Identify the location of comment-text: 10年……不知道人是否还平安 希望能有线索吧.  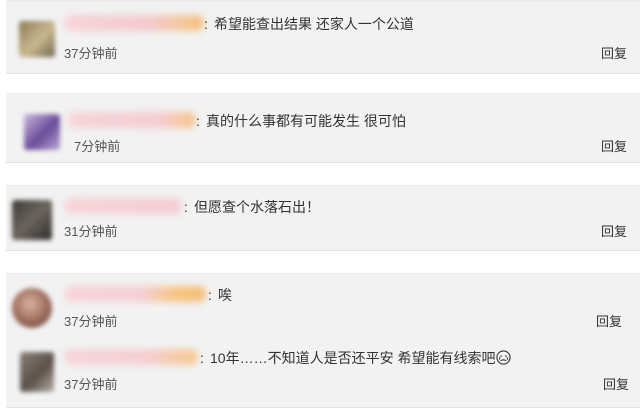
(353, 358).